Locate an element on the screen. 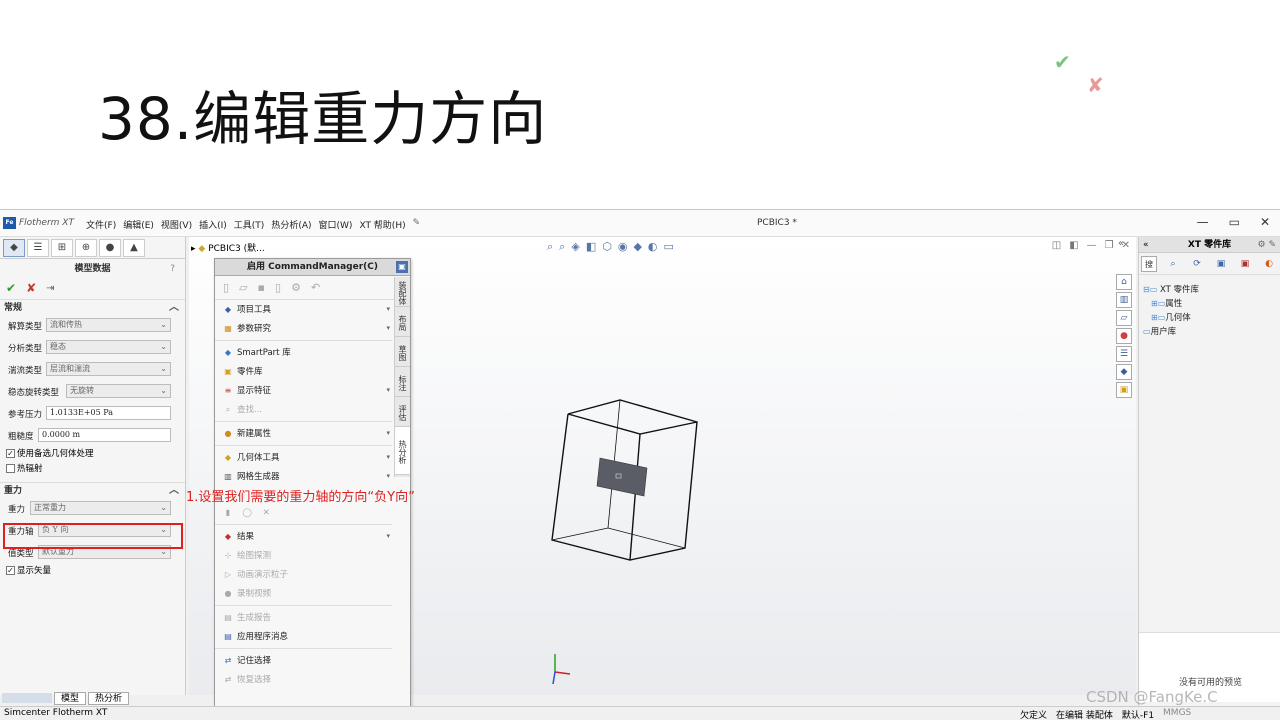 The height and width of the screenshot is (721, 1280). confirm-cancel-icon: ✘ is located at coordinates (1095, 85).